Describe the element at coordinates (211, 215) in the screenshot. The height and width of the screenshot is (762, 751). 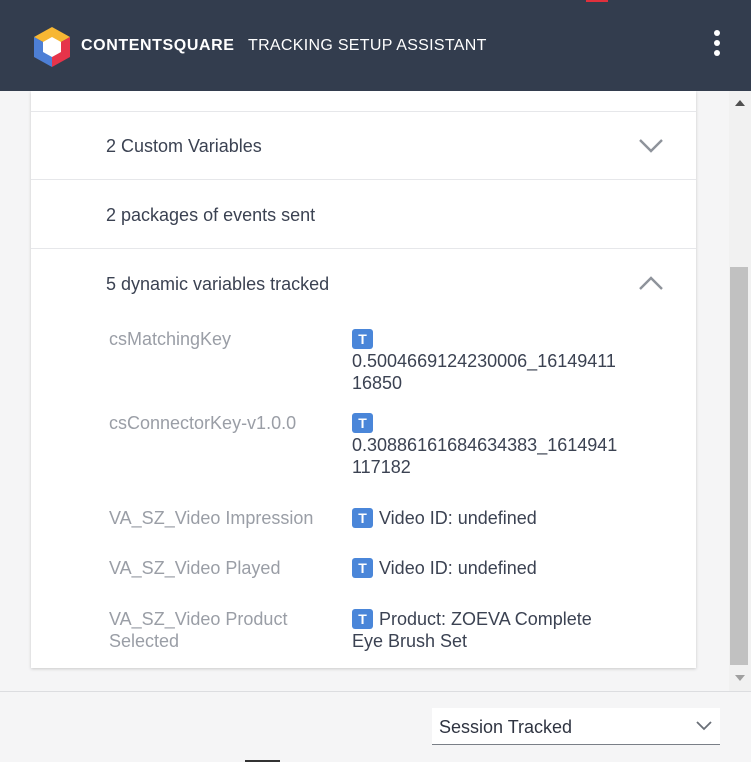
I see `packages-label: 2 packages of events sent` at that location.